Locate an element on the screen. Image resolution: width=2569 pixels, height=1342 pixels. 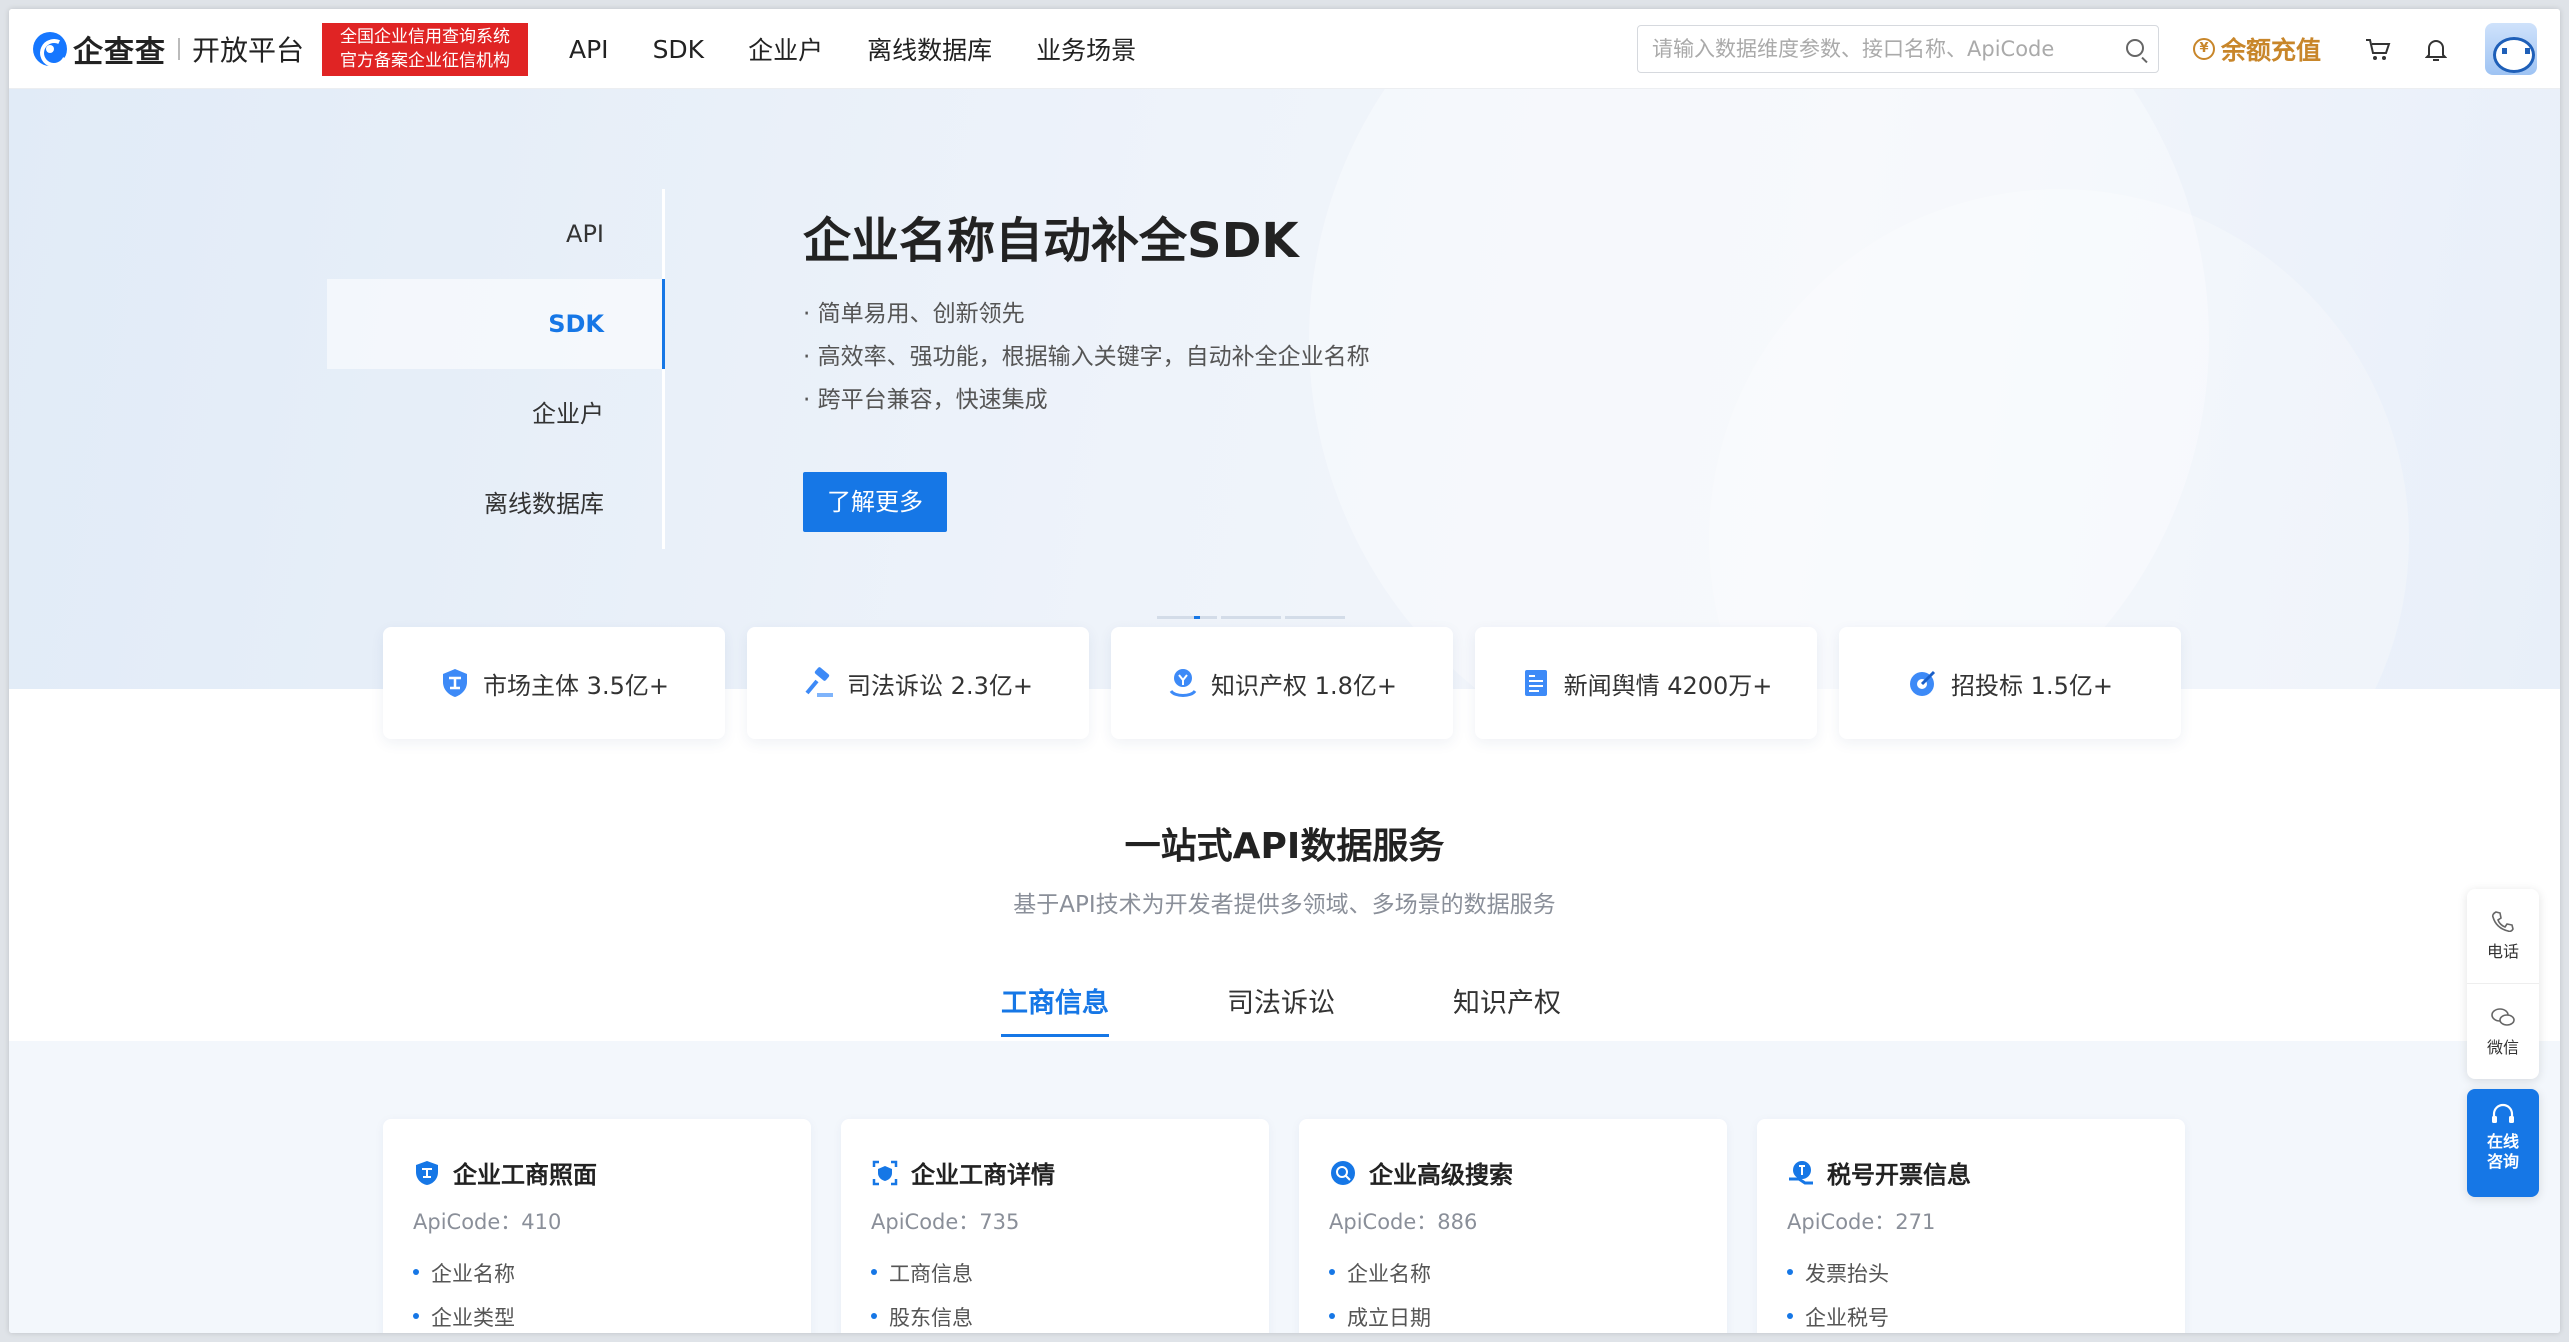
floating-contact-panel: 电话 微信 is located at coordinates (2503, 984).